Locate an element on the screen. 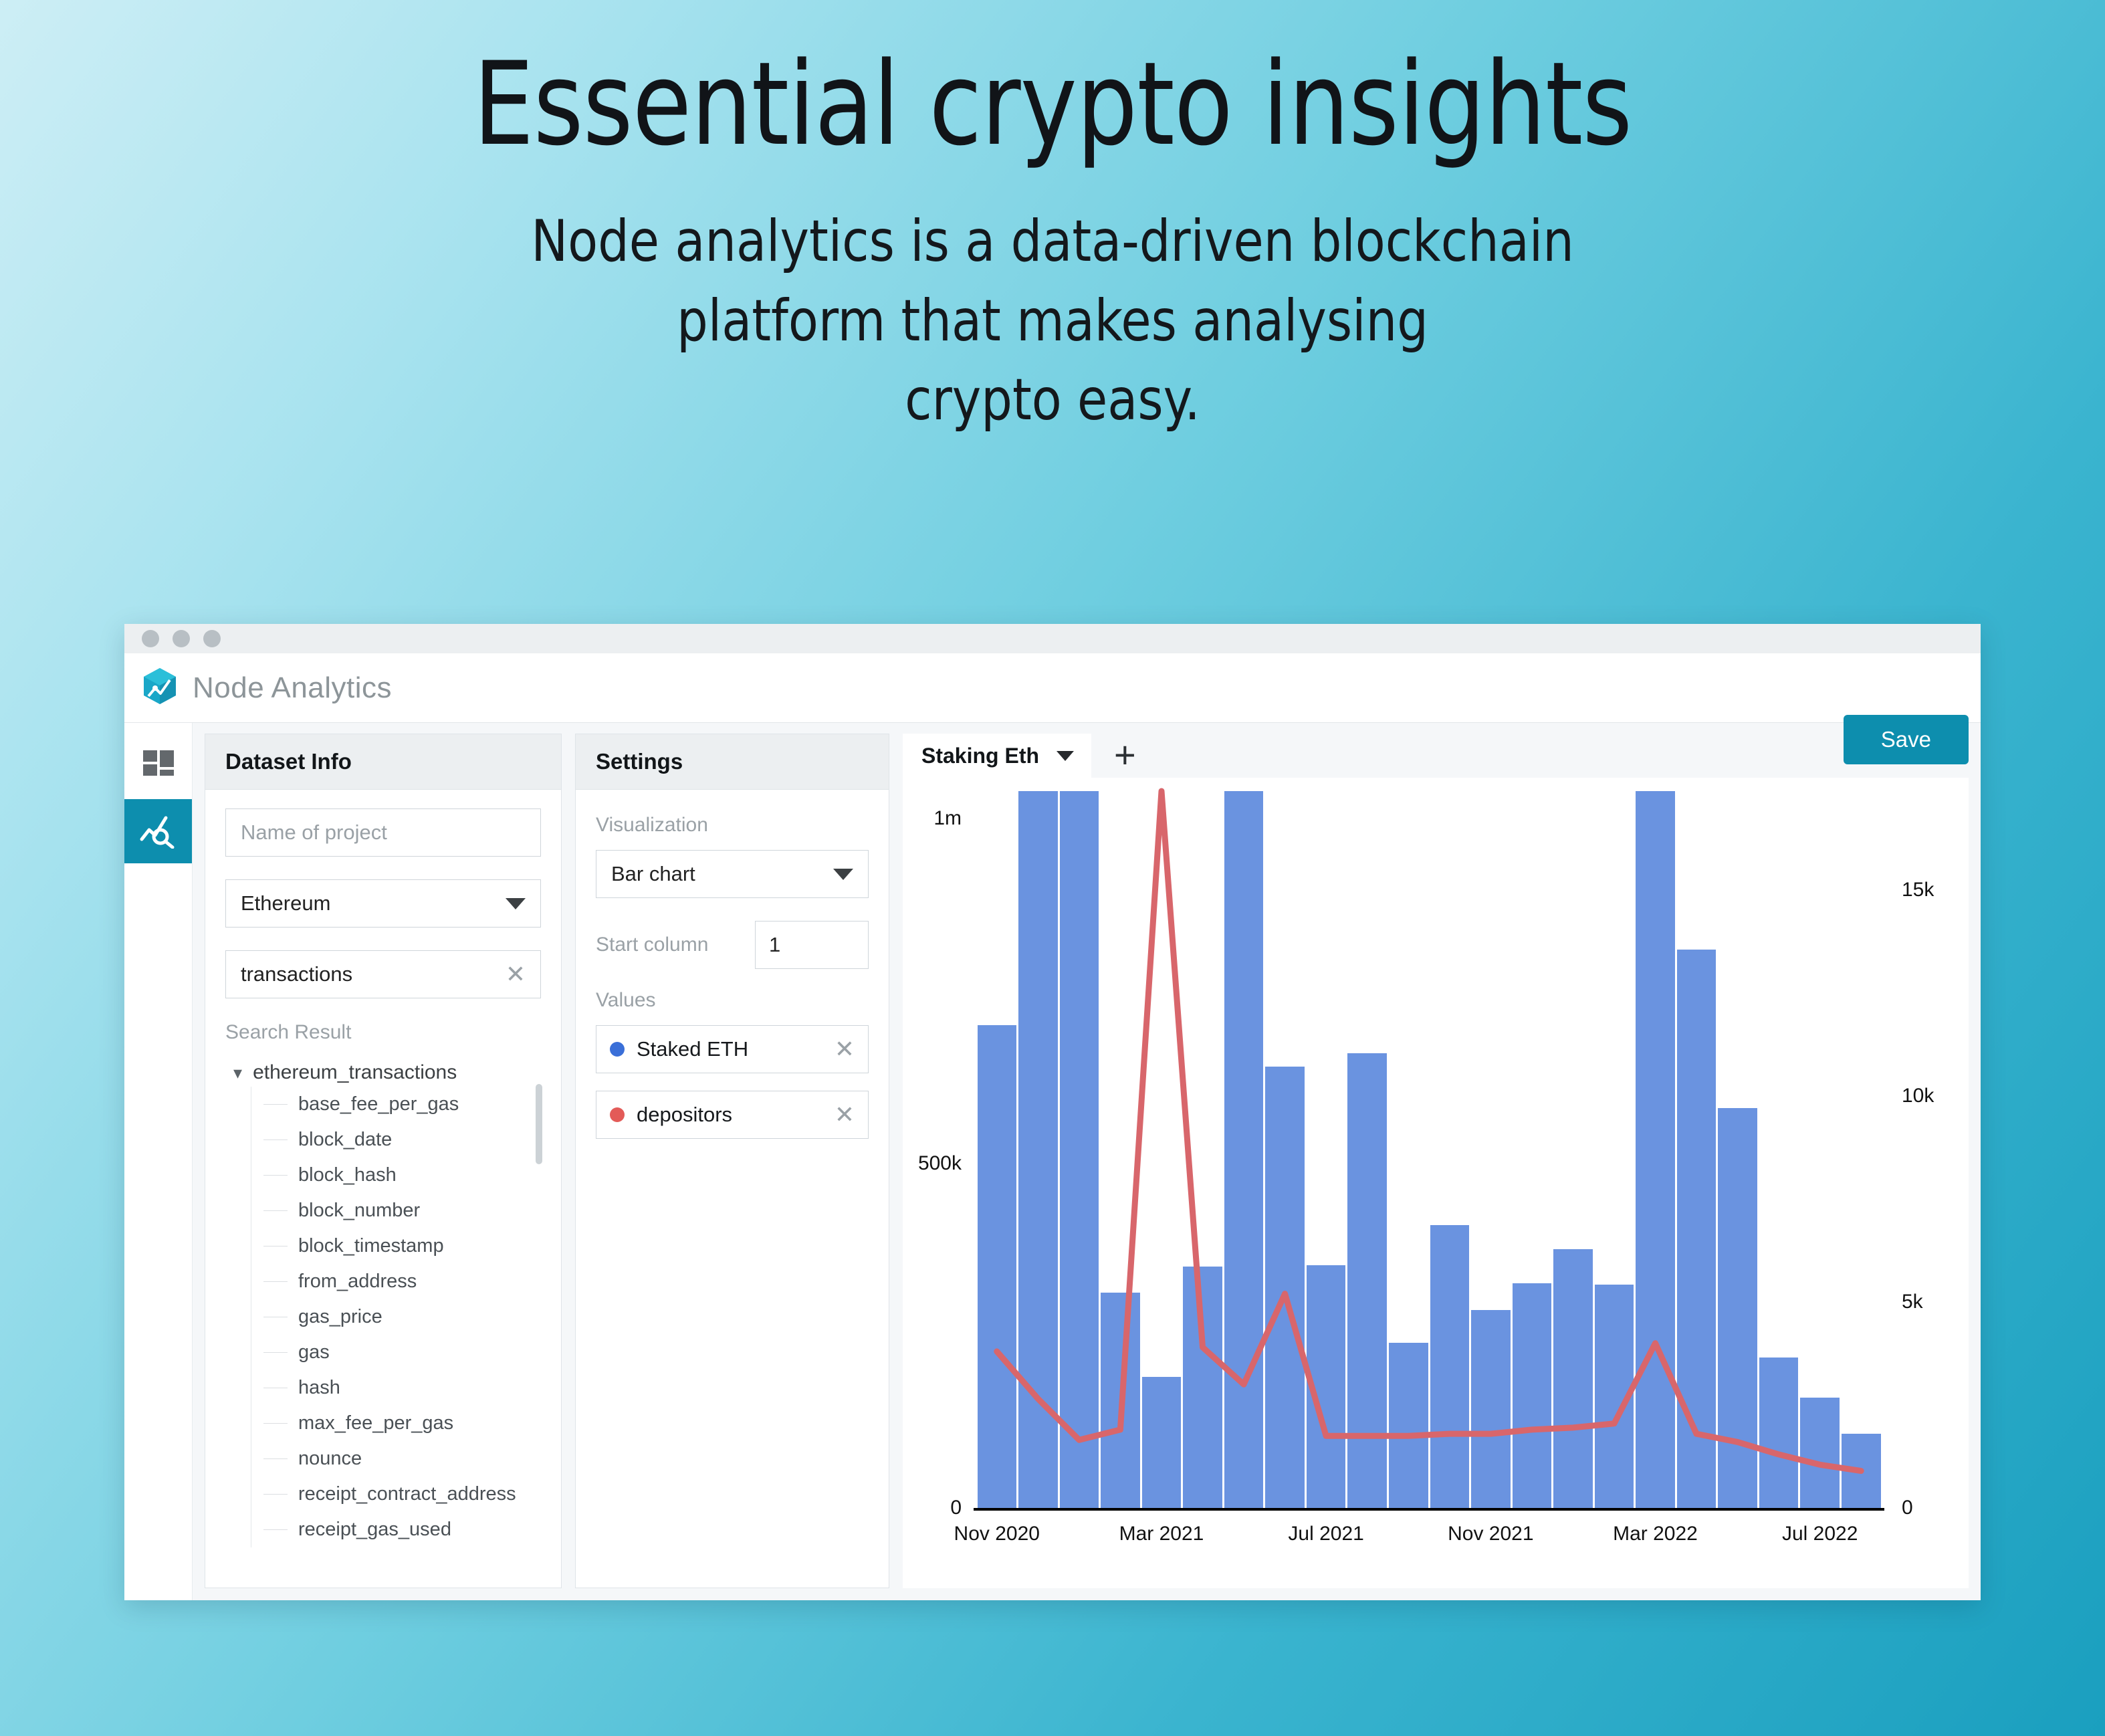 Image resolution: width=2105 pixels, height=1736 pixels. chart-tabbar: Staking Eth + Save is located at coordinates (1436, 746).